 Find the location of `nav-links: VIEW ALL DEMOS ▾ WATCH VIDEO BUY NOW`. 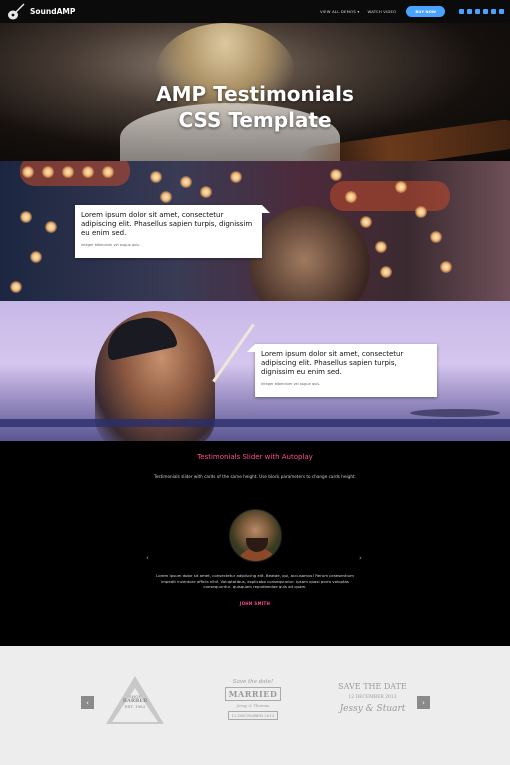

nav-links: VIEW ALL DEMOS ▾ WATCH VIDEO BUY NOW is located at coordinates (412, 11).